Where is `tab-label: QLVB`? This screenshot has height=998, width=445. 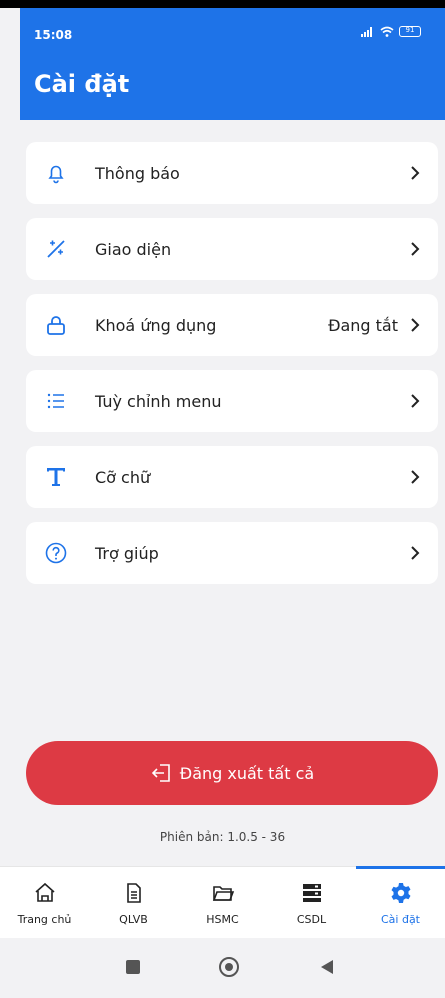 tab-label: QLVB is located at coordinates (133, 919).